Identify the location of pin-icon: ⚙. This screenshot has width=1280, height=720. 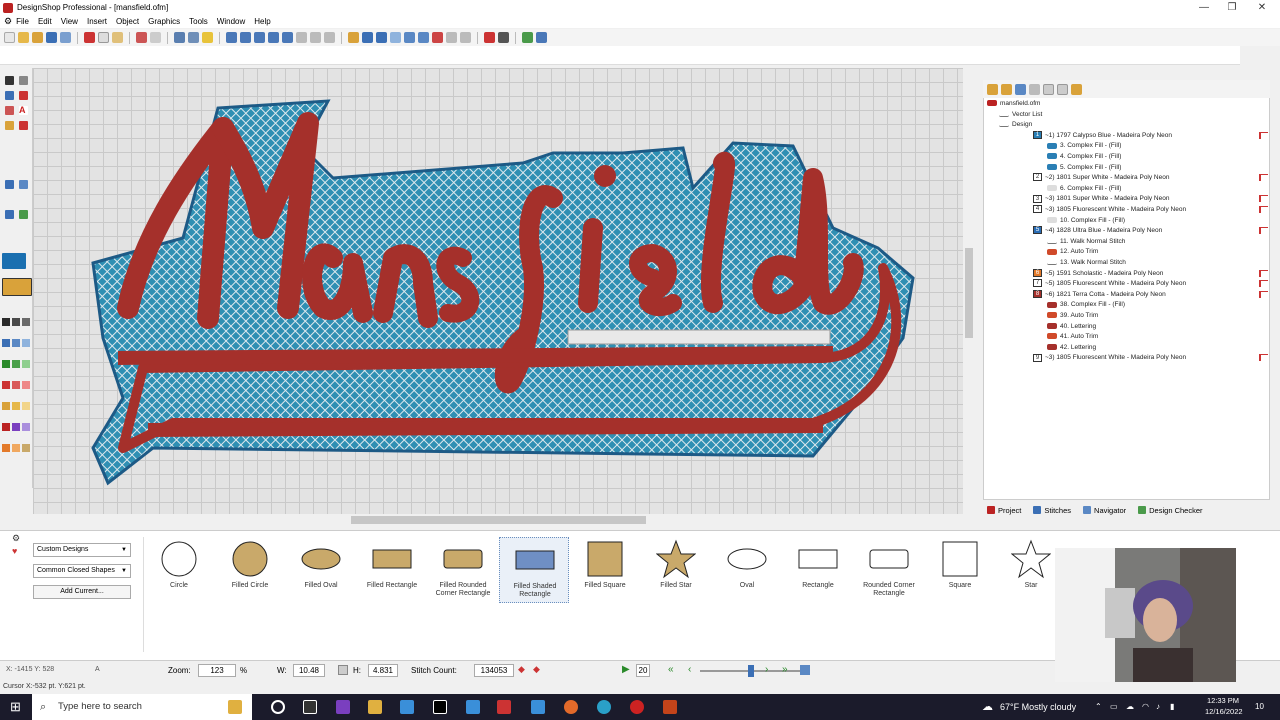
(16, 538).